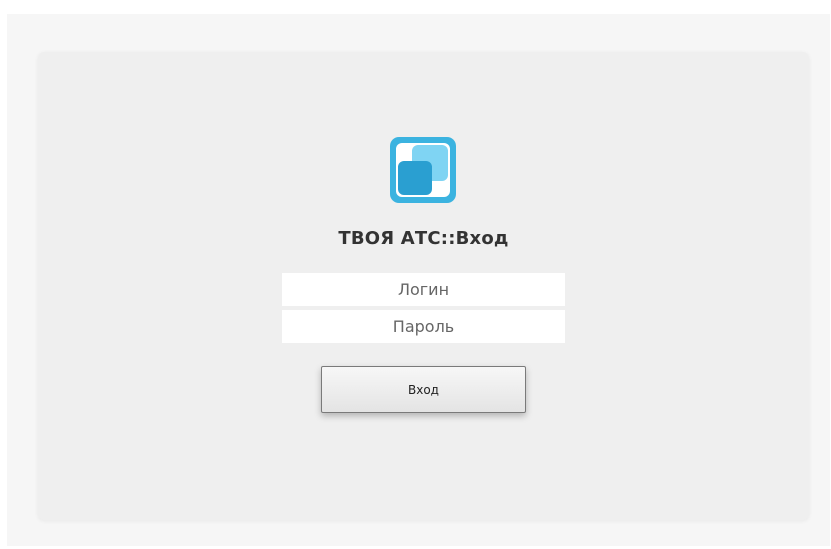 The image size is (831, 549). I want to click on login-input, so click(423, 289).